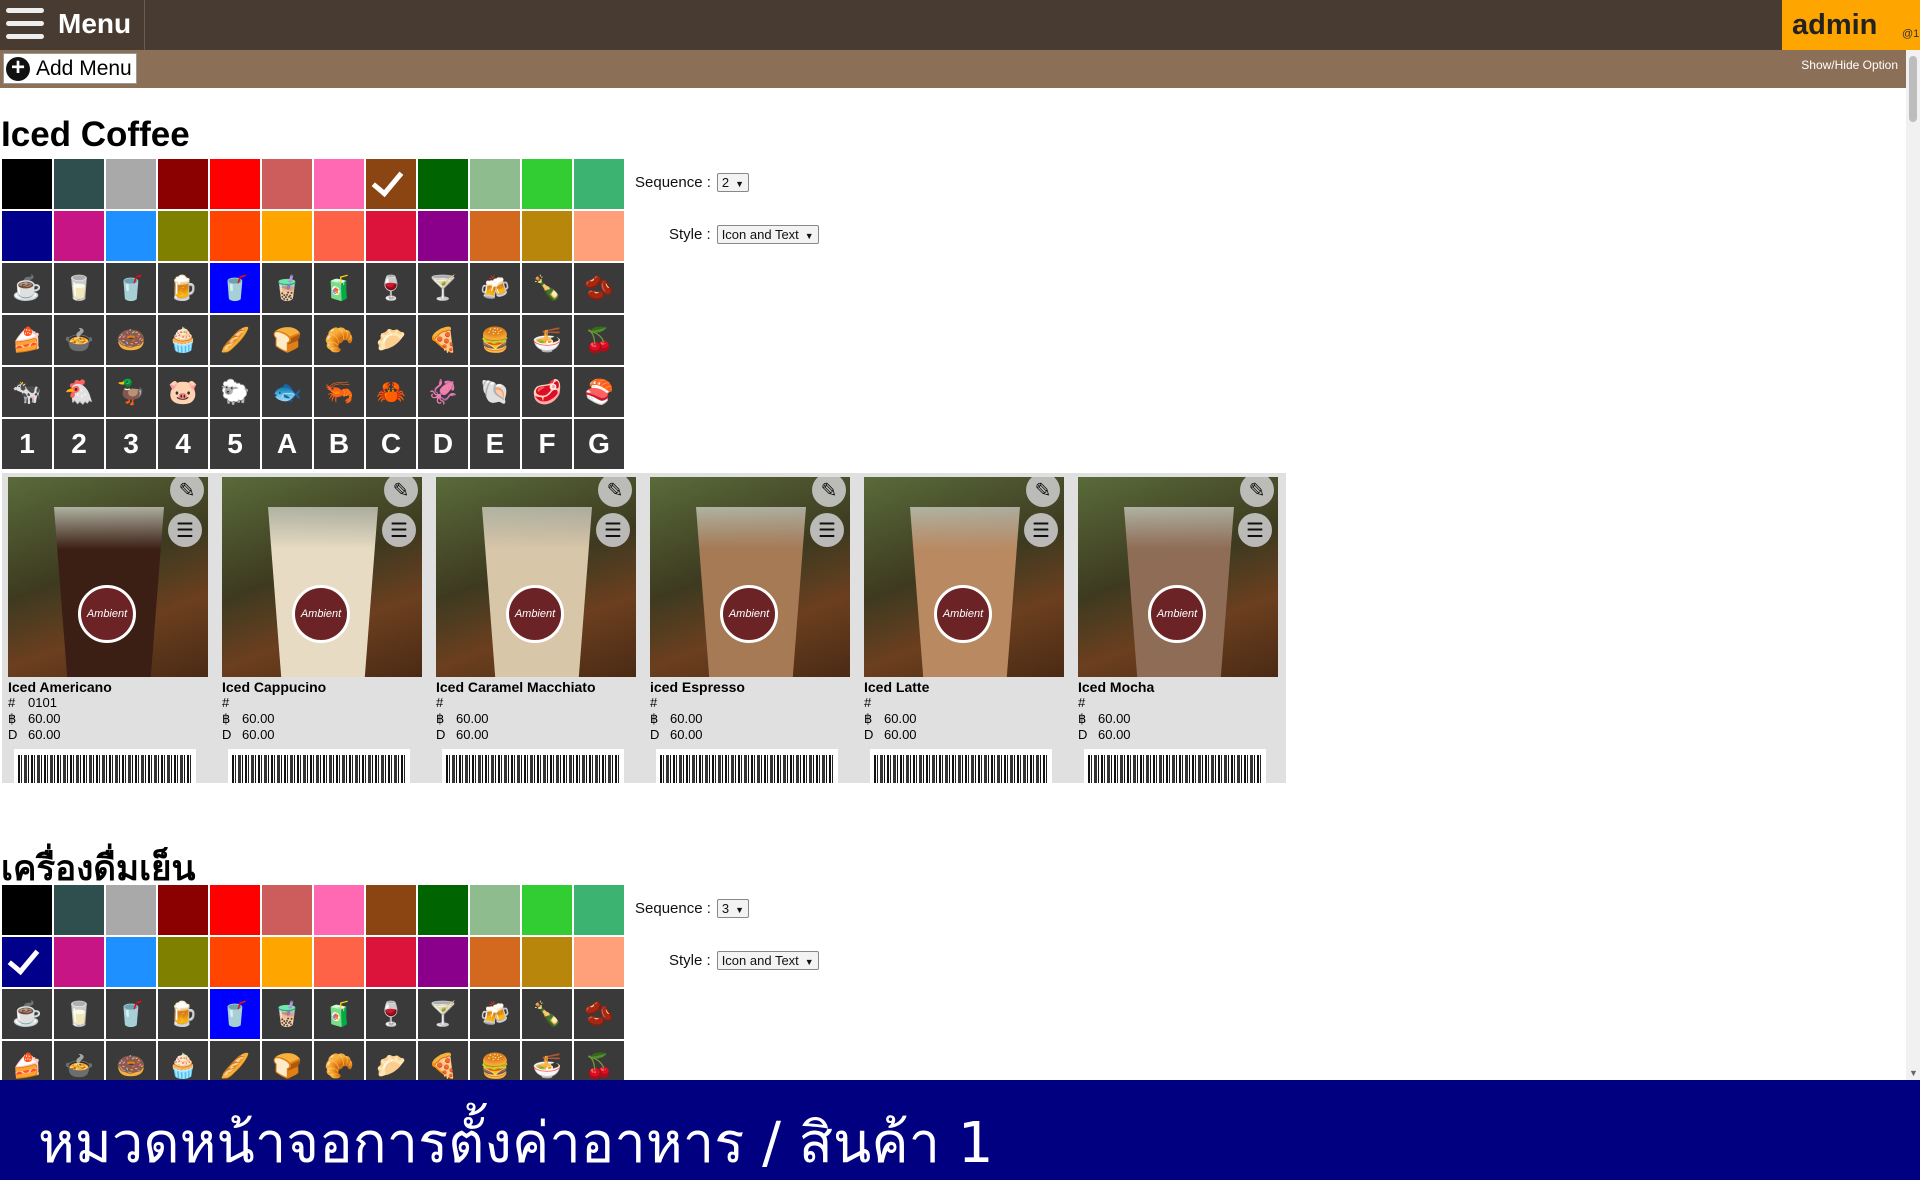  I want to click on user-account-button: admin @1, so click(1851, 25).